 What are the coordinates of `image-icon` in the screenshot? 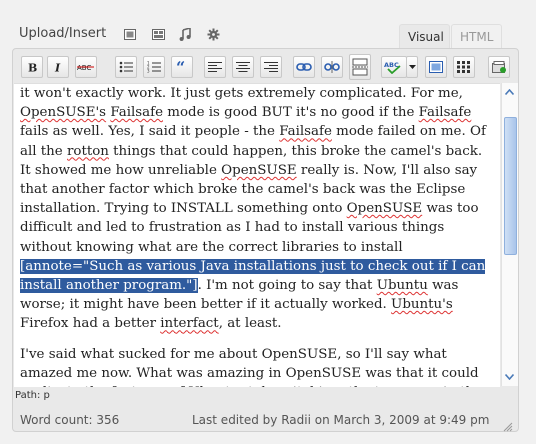 It's located at (130, 34).